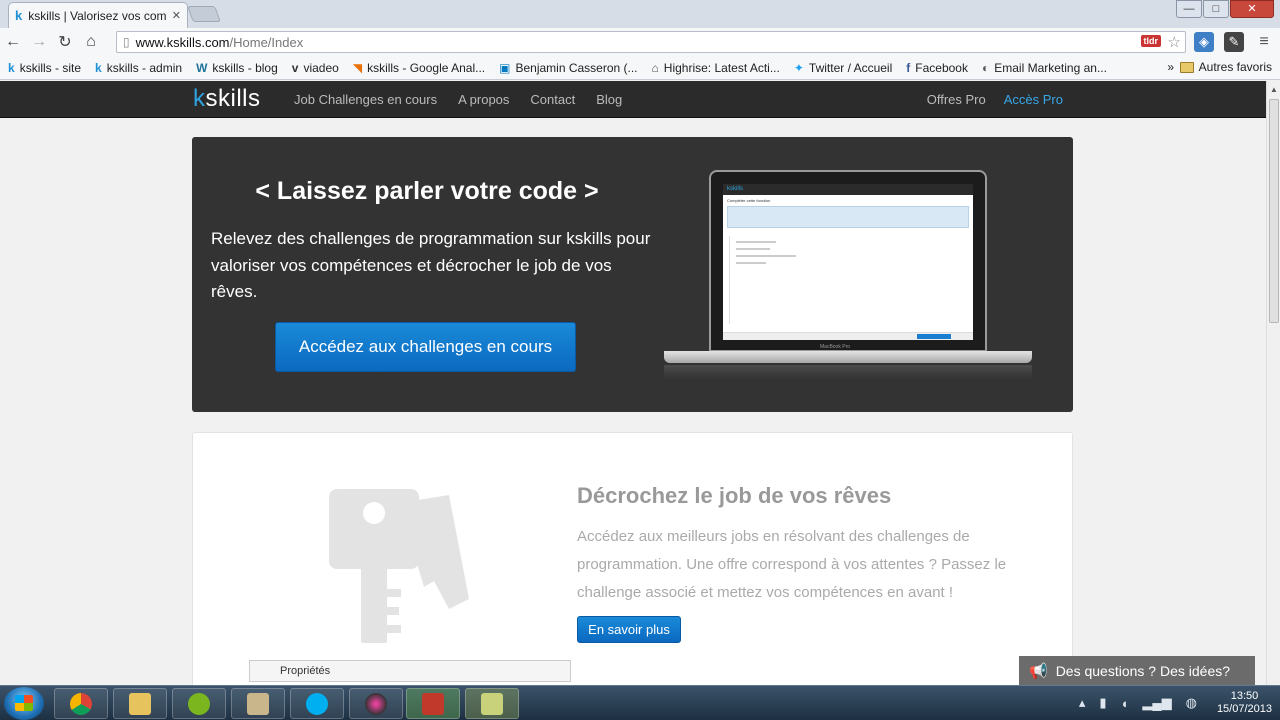 The image size is (1280, 720). What do you see at coordinates (91, 42) in the screenshot?
I see `home-icon: ⌂` at bounding box center [91, 42].